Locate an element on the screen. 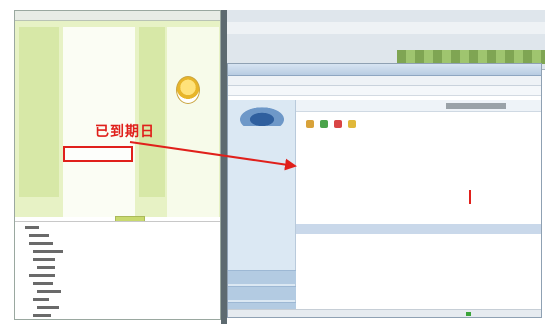  browser-statusbar is located at coordinates (384, 313).